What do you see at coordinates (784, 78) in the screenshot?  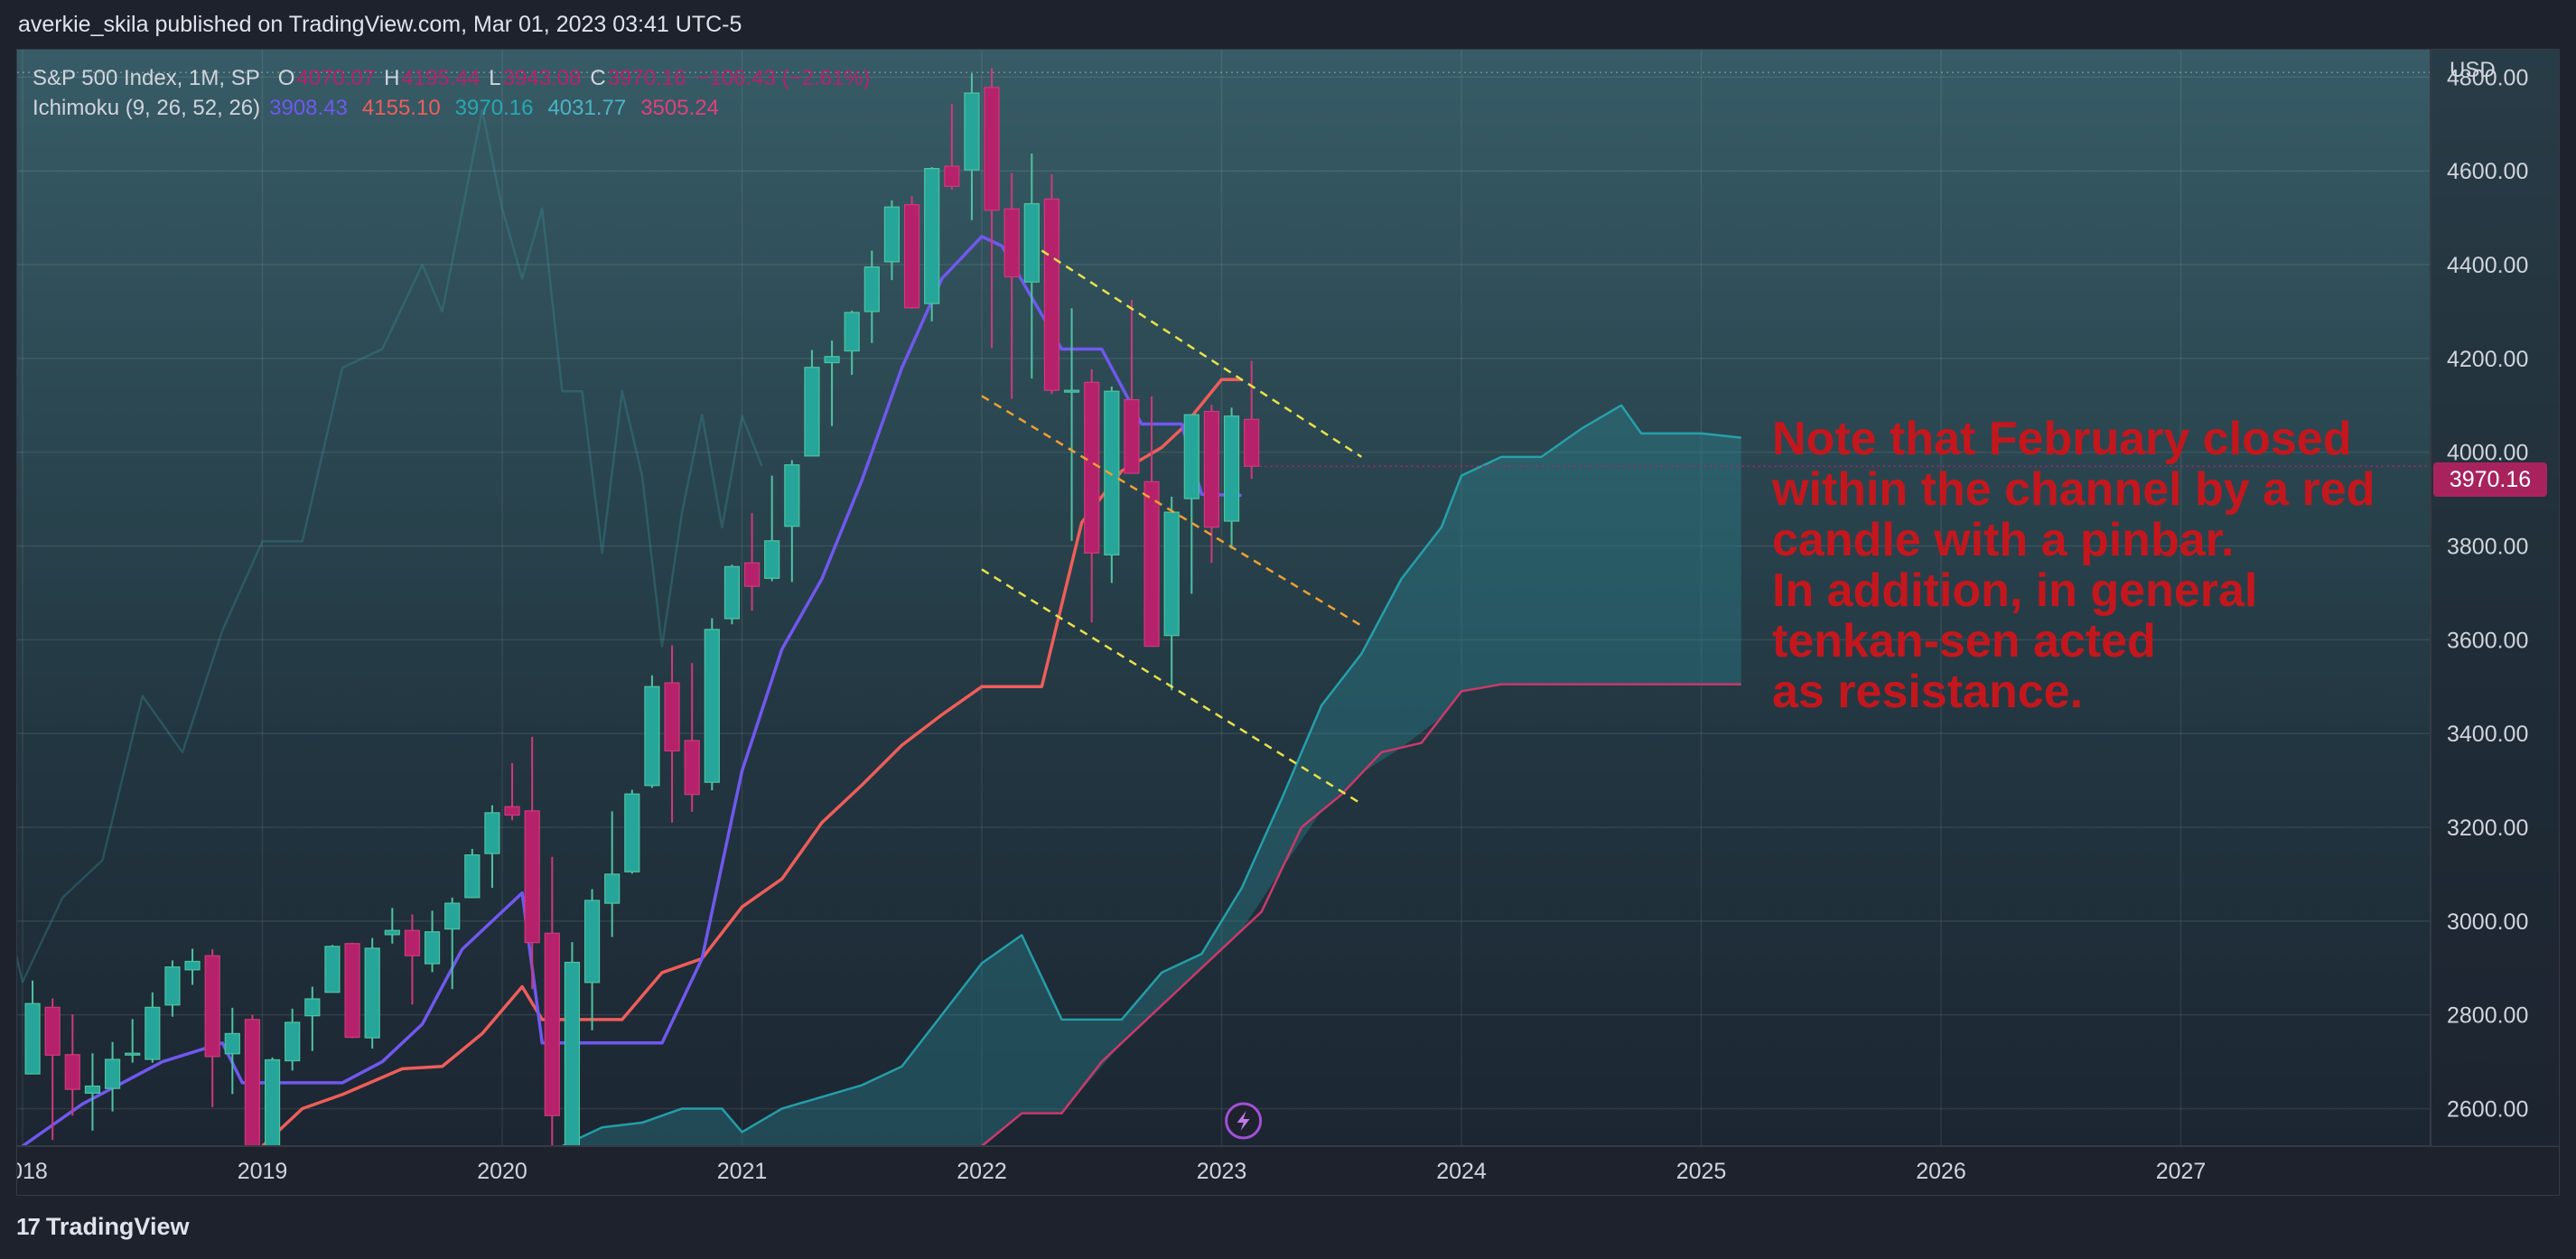 I see `change-value: −106.43 (−2.61%)` at bounding box center [784, 78].